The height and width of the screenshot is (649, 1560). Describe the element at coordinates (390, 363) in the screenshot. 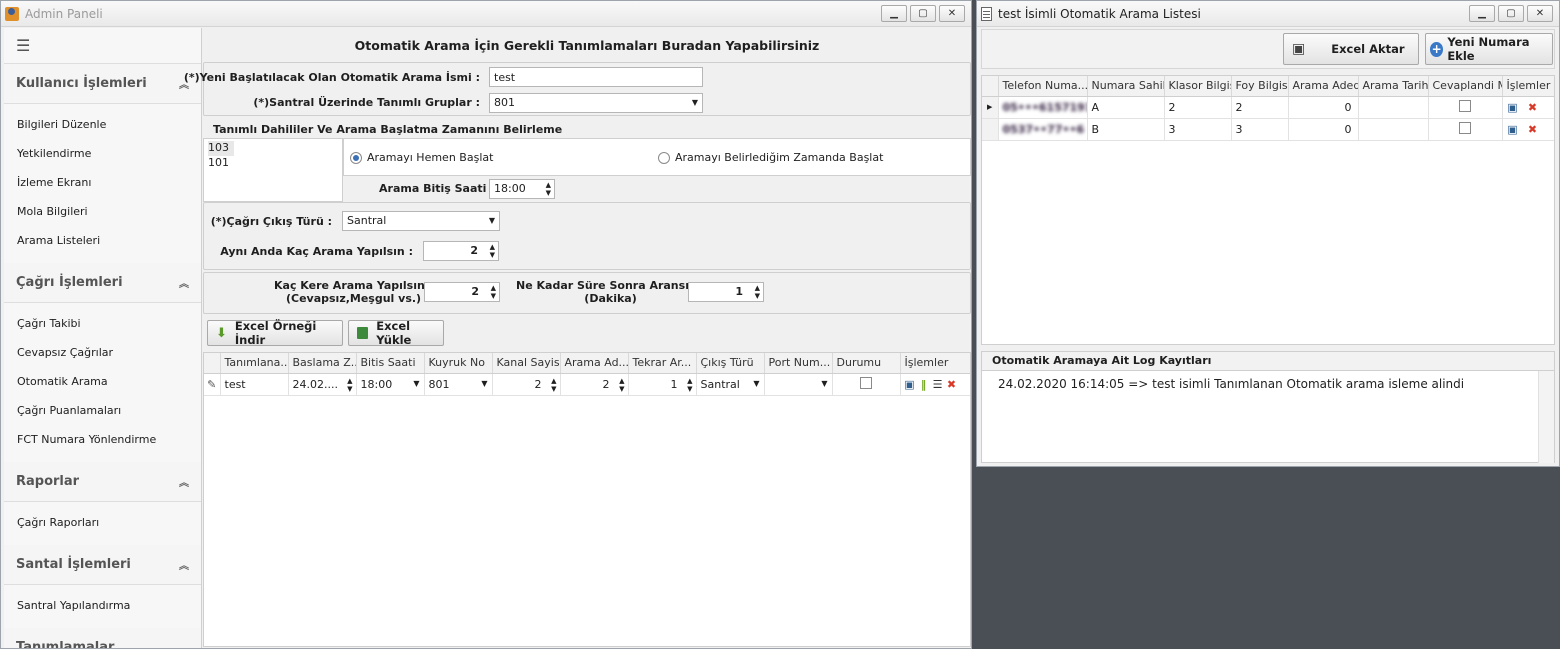

I see `column-header: Bitis Saati` at that location.